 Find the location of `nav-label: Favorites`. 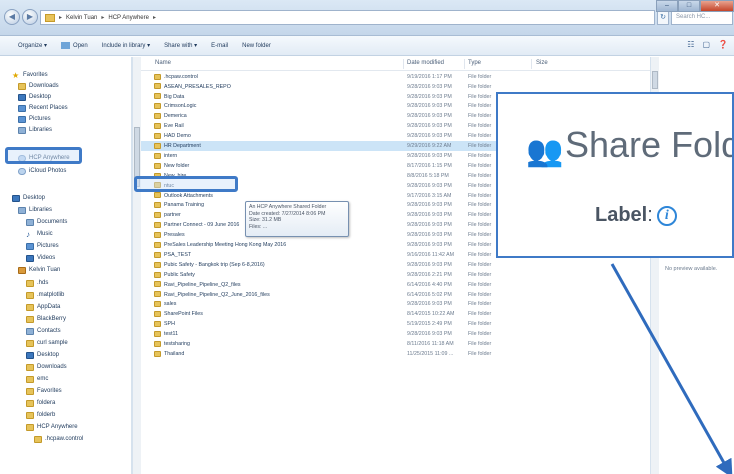

nav-label: Favorites is located at coordinates (49, 391).